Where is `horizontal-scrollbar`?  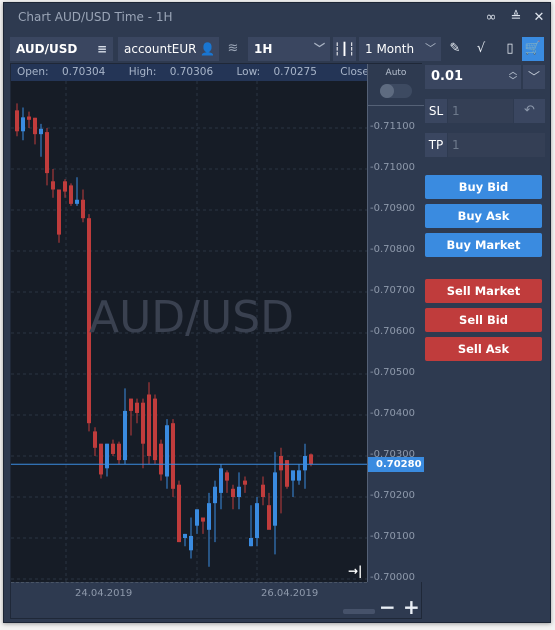
horizontal-scrollbar is located at coordinates (359, 611).